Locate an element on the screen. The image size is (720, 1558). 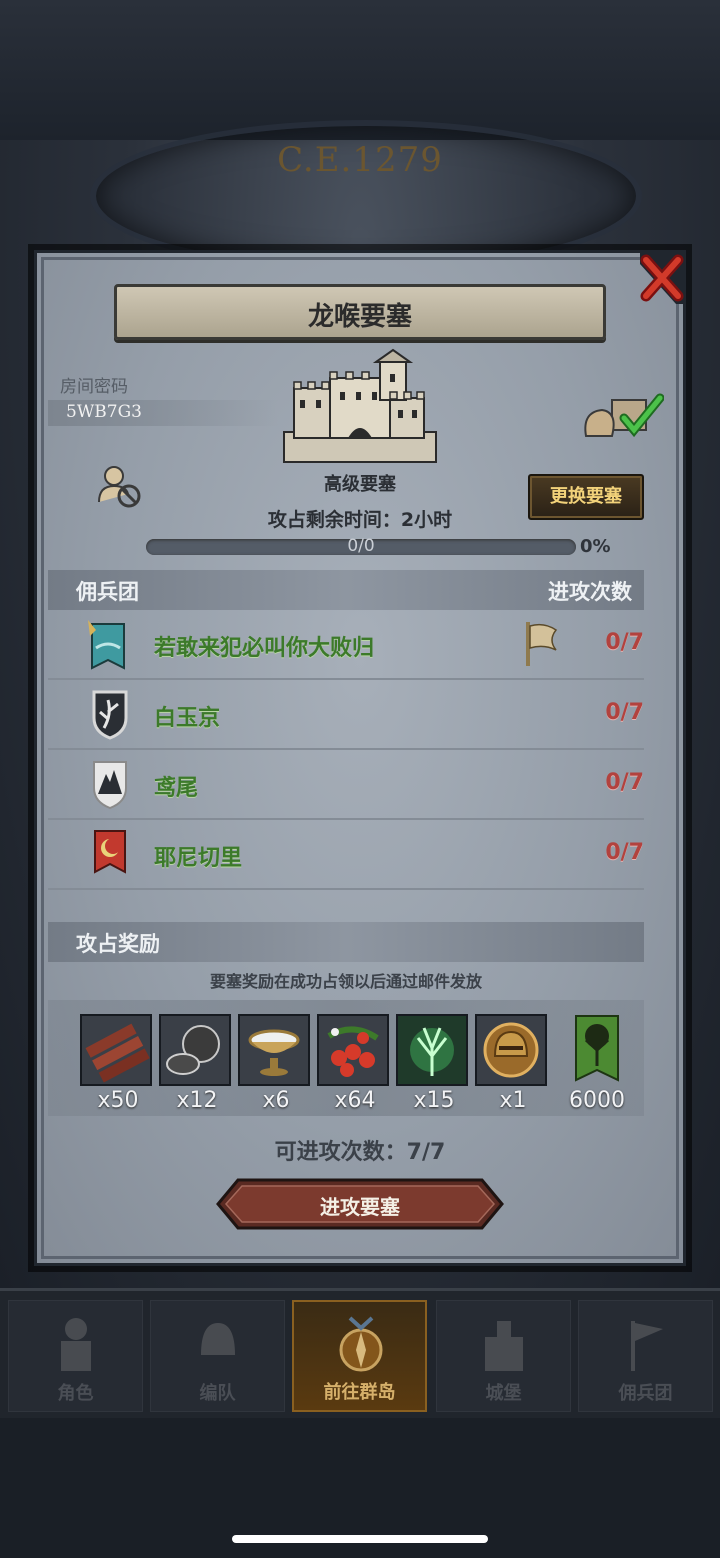
nav-role: 角色 is located at coordinates (75, 1356).